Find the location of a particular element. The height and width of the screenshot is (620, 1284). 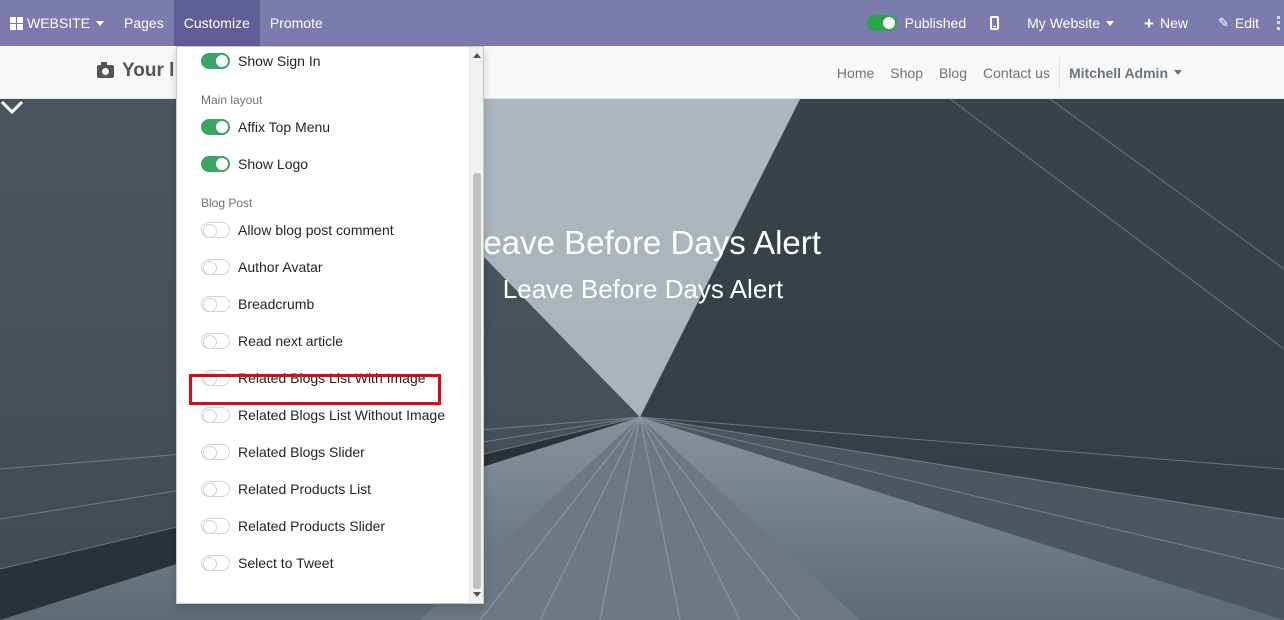

option-item: Author Avatar is located at coordinates (262, 267).